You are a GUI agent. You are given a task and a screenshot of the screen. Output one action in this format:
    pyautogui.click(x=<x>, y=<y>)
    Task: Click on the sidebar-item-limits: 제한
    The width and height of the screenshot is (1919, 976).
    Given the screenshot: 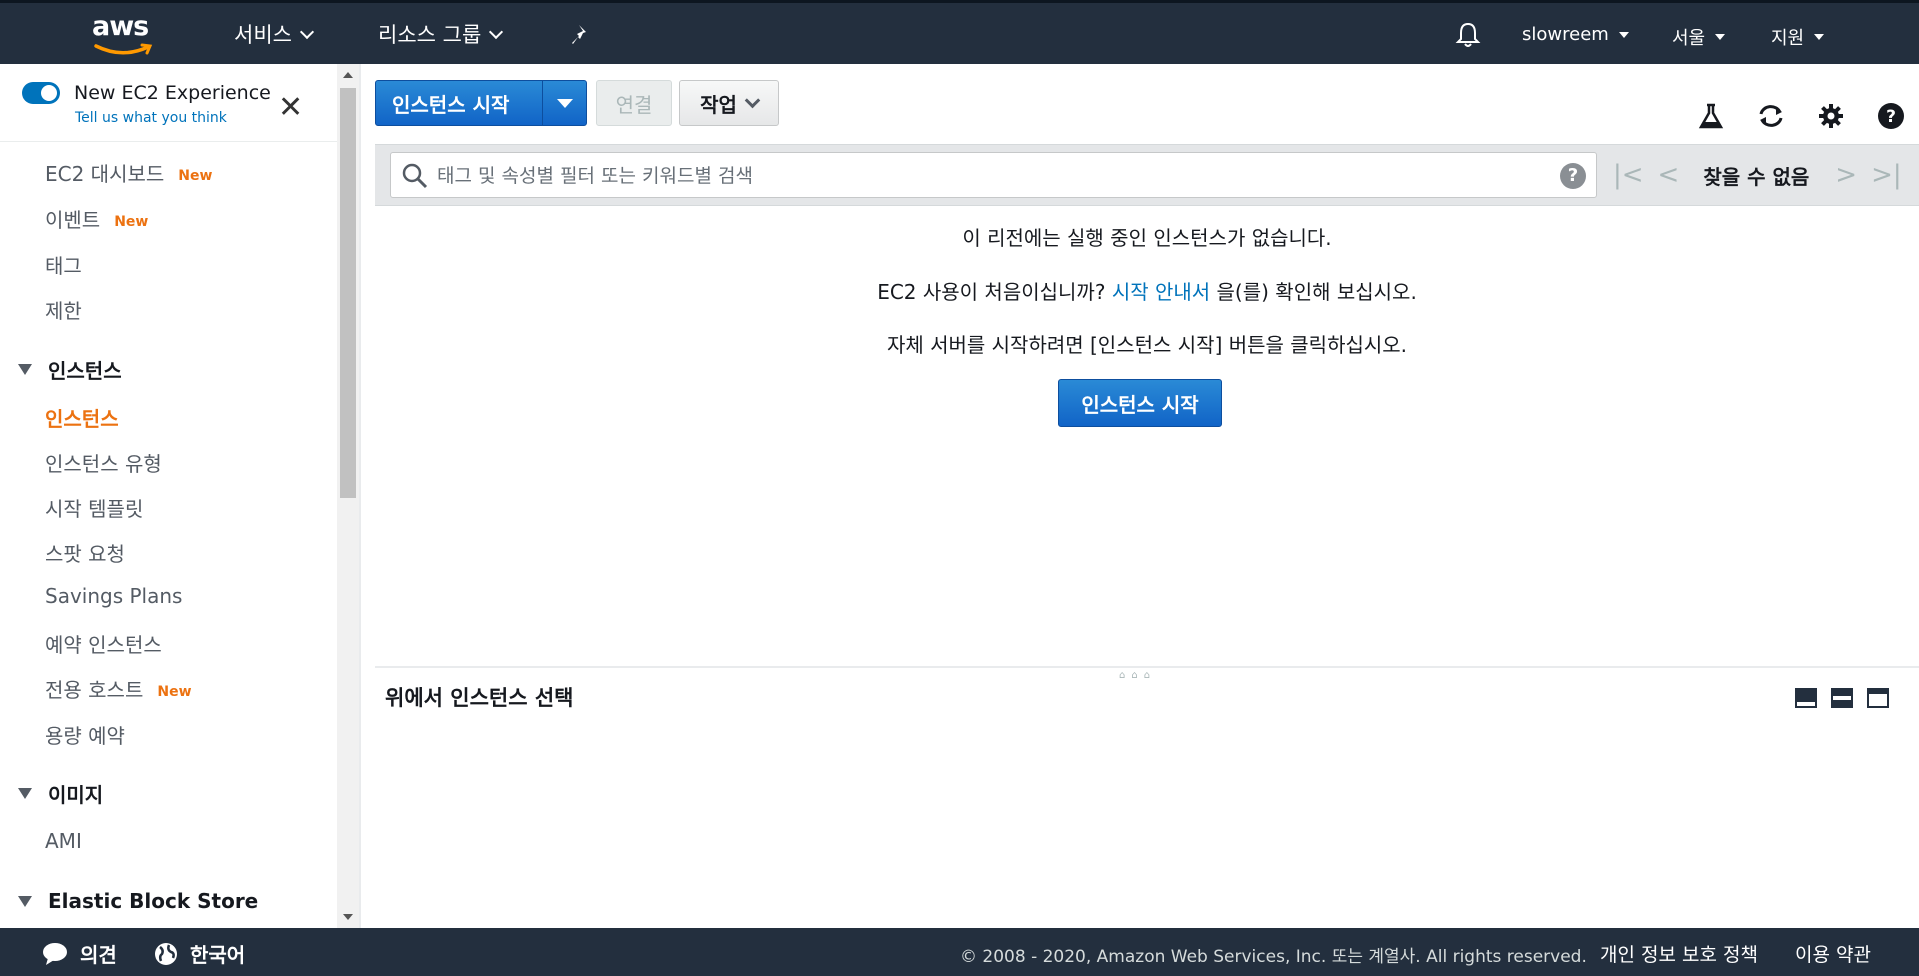 What is the action you would take?
    pyautogui.click(x=63, y=309)
    